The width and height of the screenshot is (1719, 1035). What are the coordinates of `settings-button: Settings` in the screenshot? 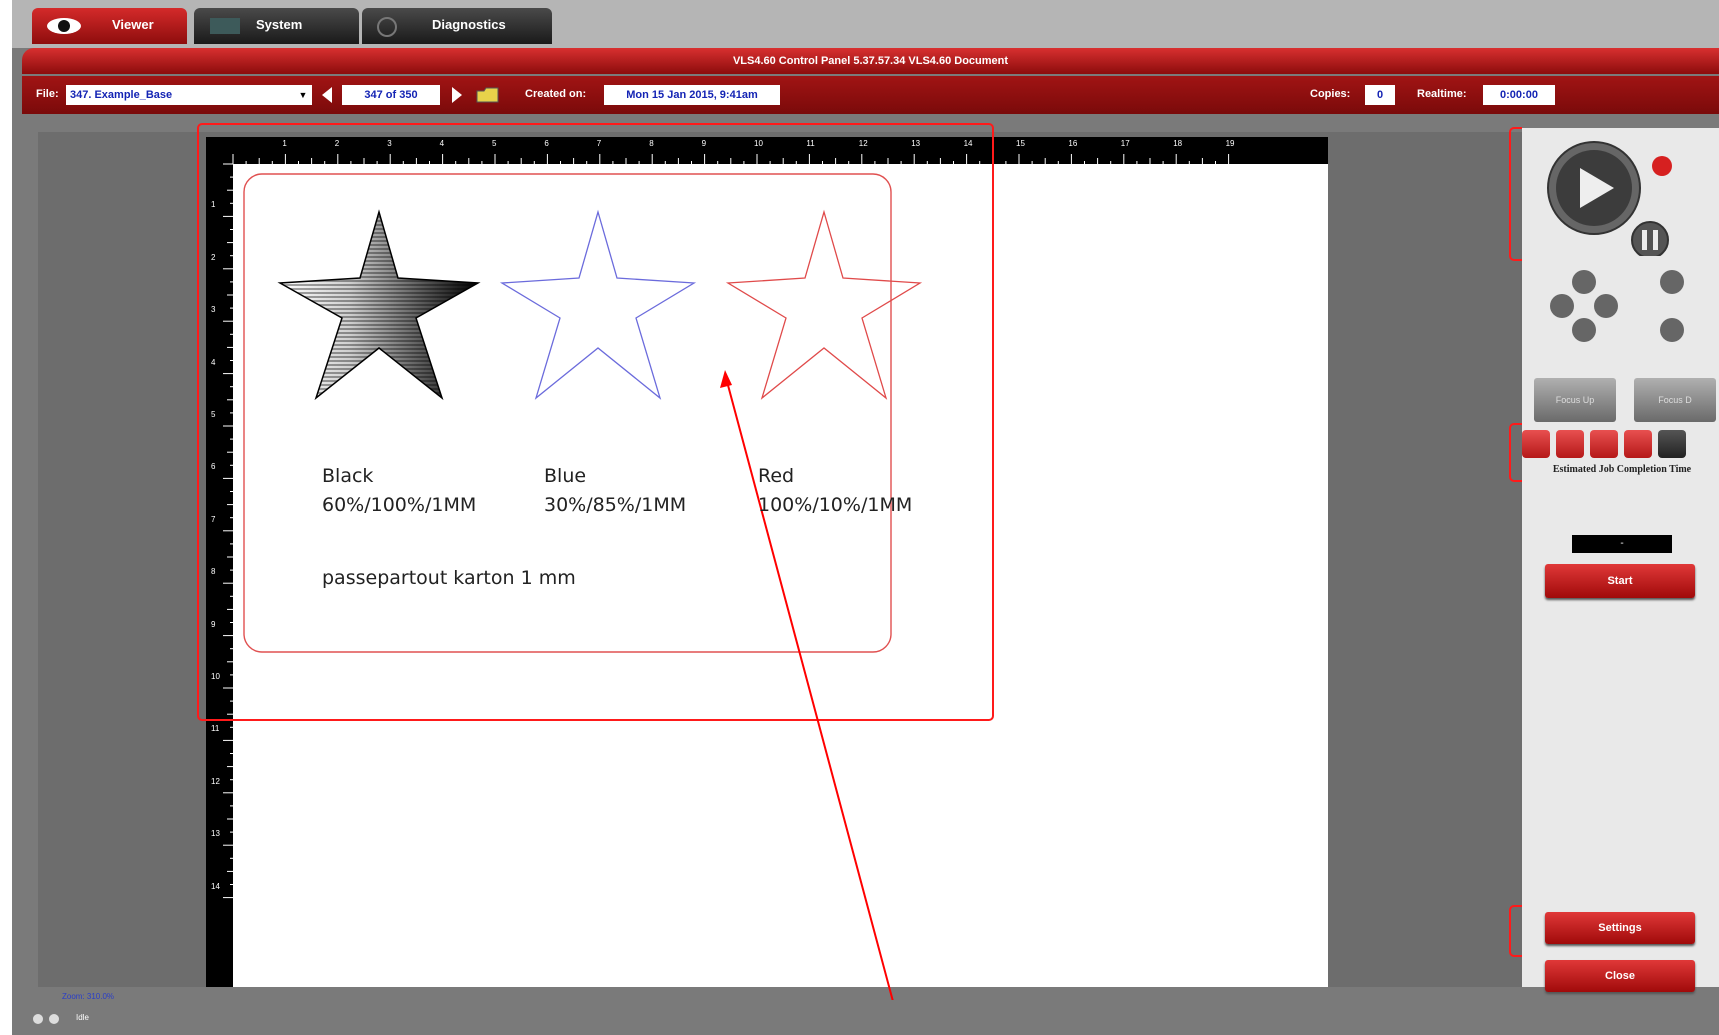 It's located at (1620, 928).